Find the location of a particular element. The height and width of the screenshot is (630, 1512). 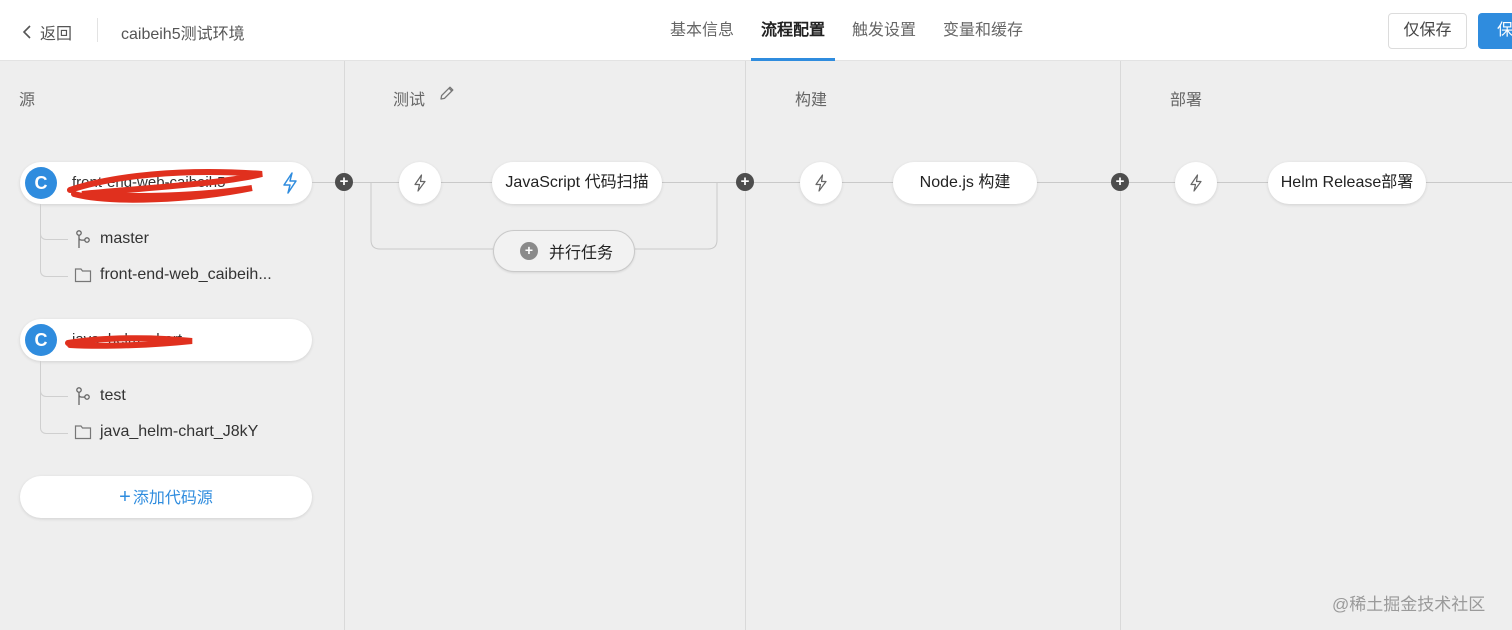

save-button: 保 is located at coordinates (1495, 31).